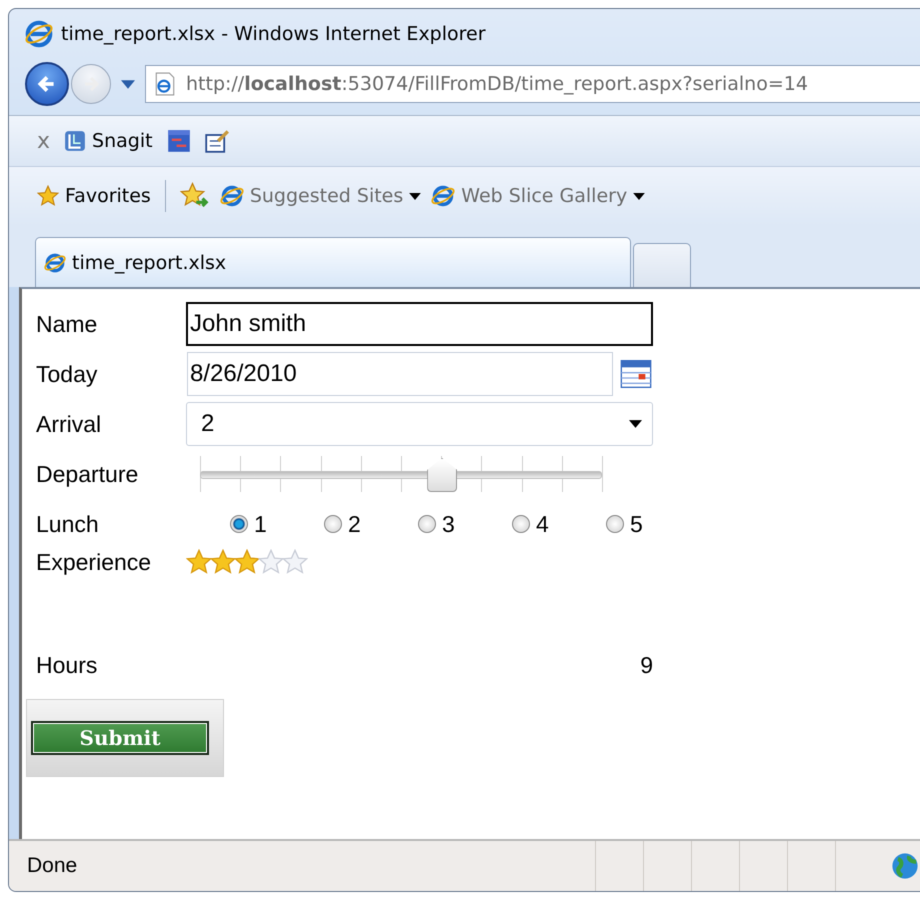  What do you see at coordinates (195, 196) in the screenshot?
I see `add-favorite-icon` at bounding box center [195, 196].